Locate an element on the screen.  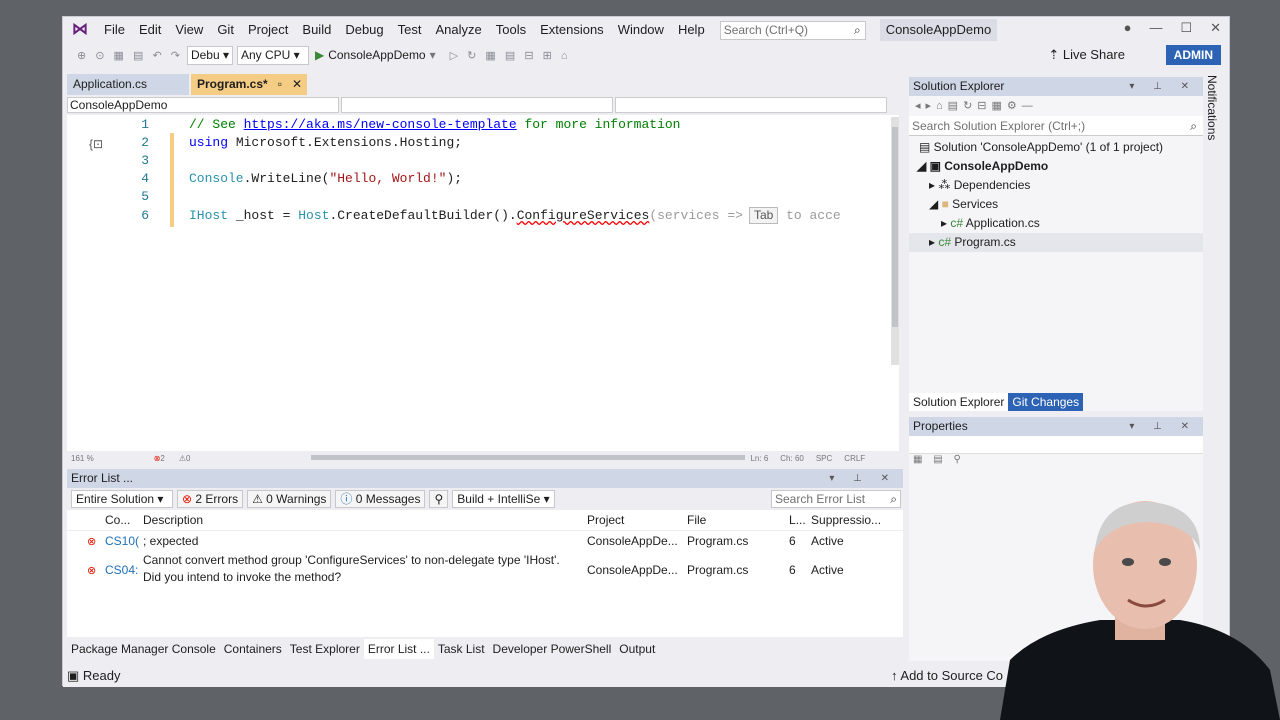
toolbar-icons-2: ▷ ↻ ▦ ▤ ⊟ ⊞ ⌂ is located at coordinates (510, 55).